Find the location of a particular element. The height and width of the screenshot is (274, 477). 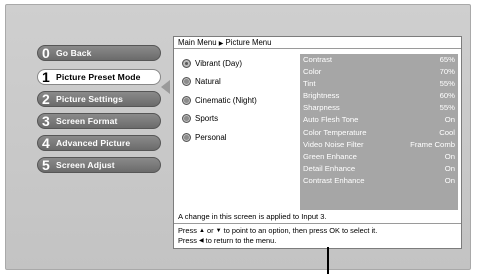

setting-row: Brightness 60% is located at coordinates (379, 96).